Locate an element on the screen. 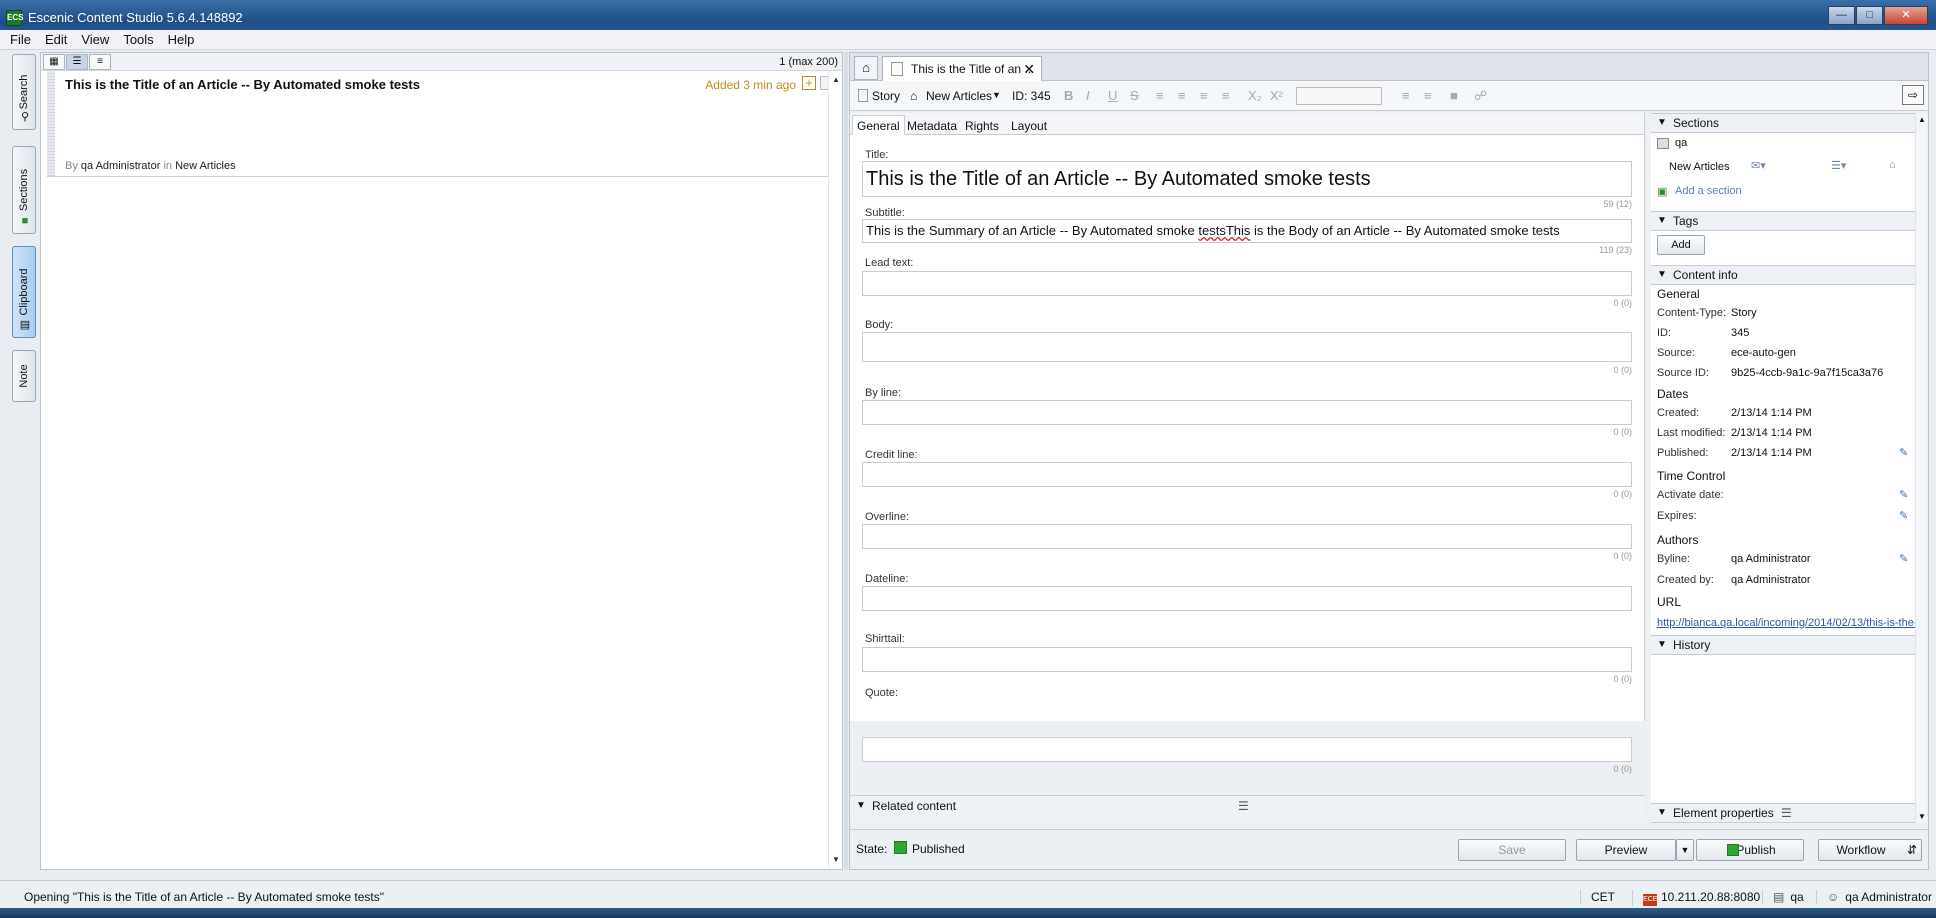 The image size is (1936, 918). byline-input is located at coordinates (1247, 412).